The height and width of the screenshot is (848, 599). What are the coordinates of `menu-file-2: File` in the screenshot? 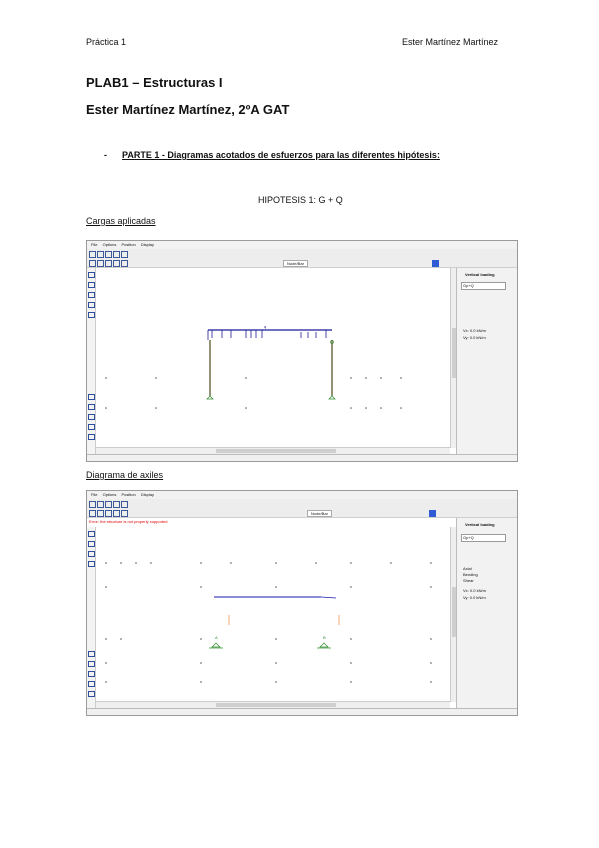 It's located at (94, 494).